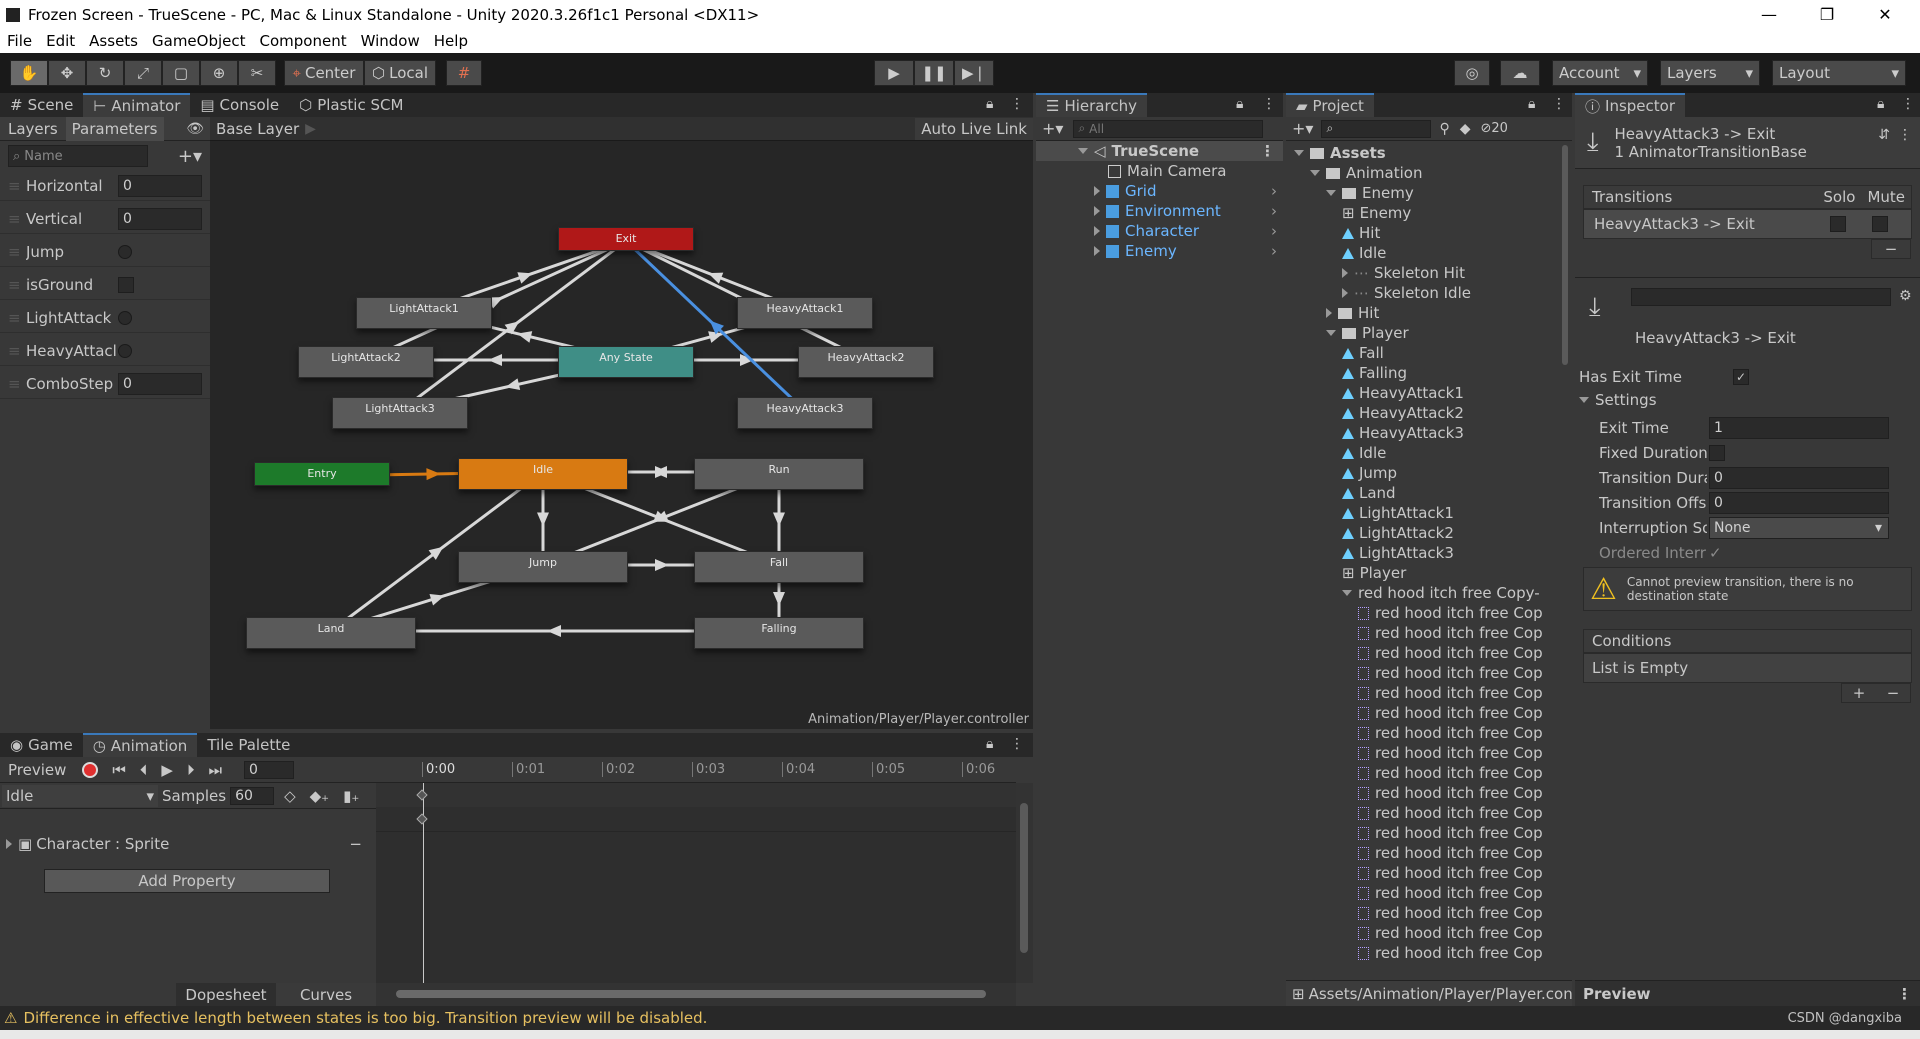  I want to click on parameter-bool-checkbox, so click(126, 284).